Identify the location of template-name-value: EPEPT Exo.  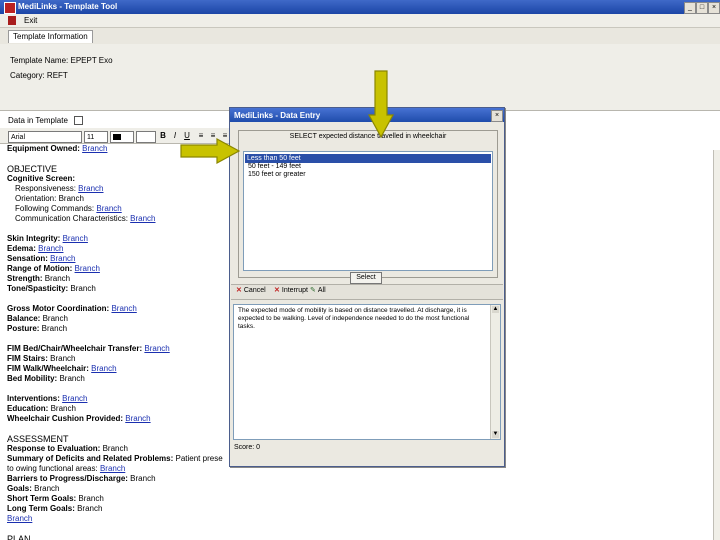
(91, 60).